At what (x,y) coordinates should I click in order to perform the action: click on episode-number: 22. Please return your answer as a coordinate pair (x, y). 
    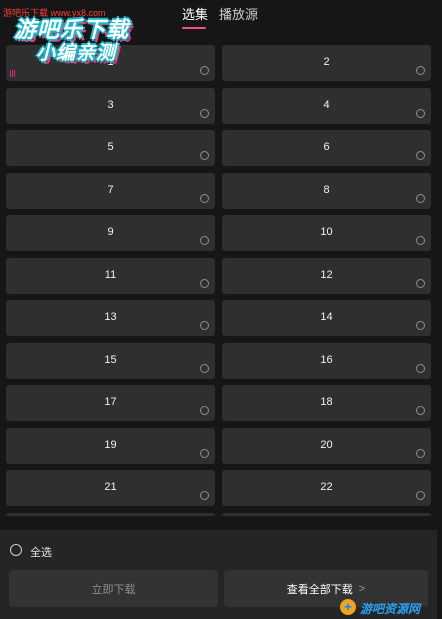
    Looking at the image, I should click on (326, 487).